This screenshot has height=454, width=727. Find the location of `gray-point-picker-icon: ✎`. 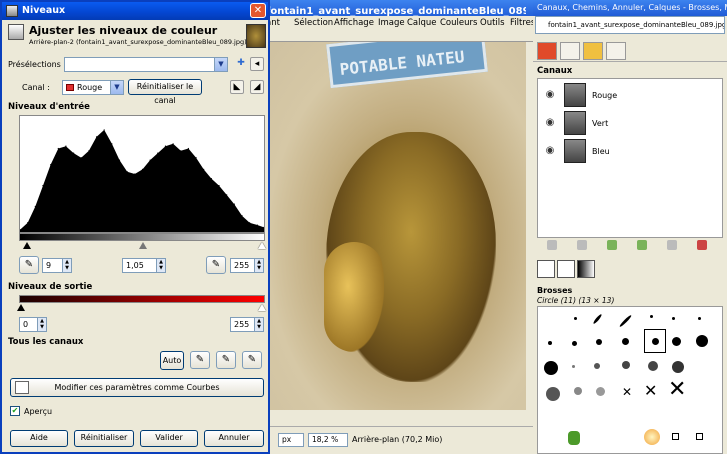

gray-point-picker-icon: ✎ is located at coordinates (226, 360).